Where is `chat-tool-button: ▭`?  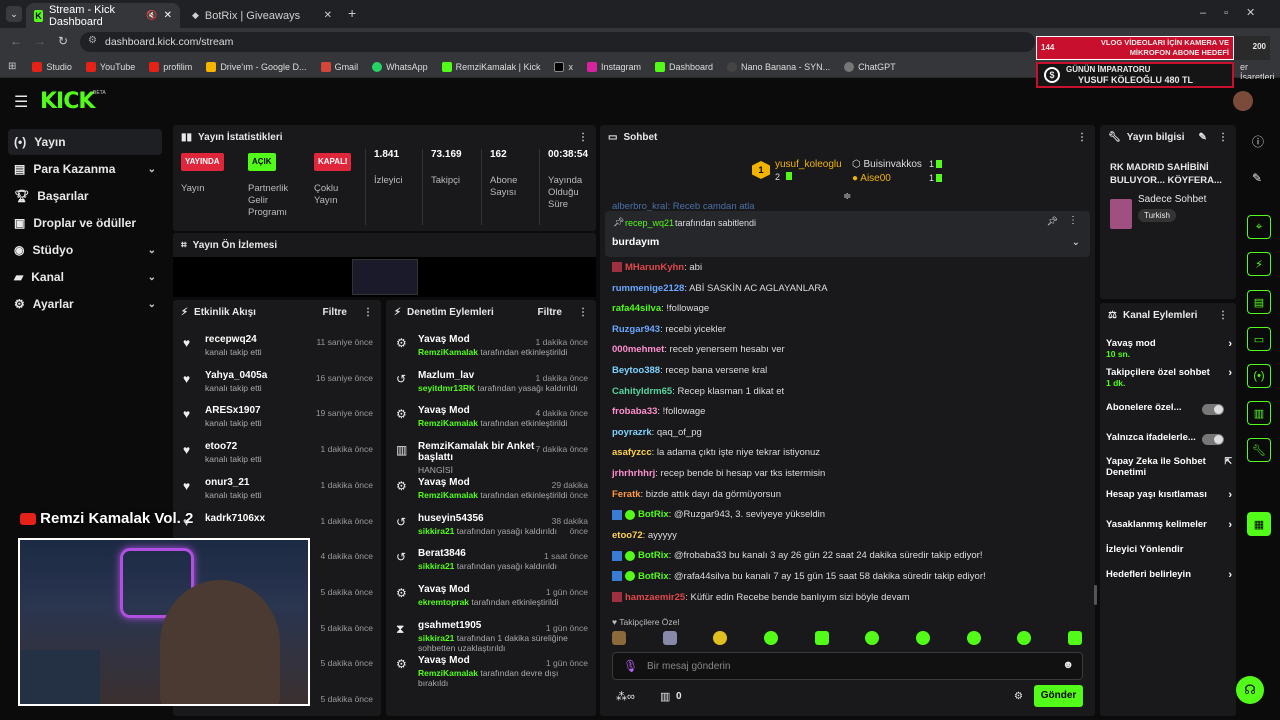
chat-tool-button: ▭ is located at coordinates (1259, 339).